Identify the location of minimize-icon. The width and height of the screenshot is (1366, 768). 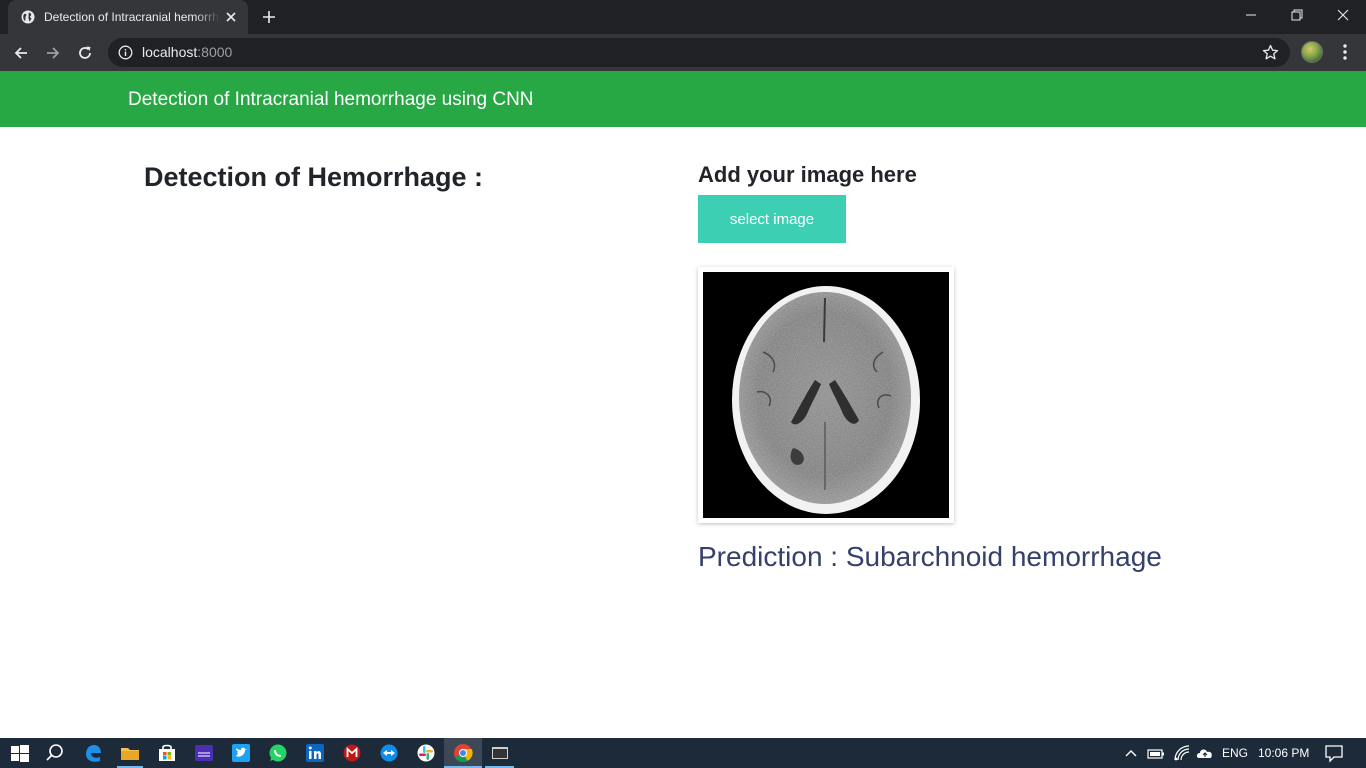
(1251, 15).